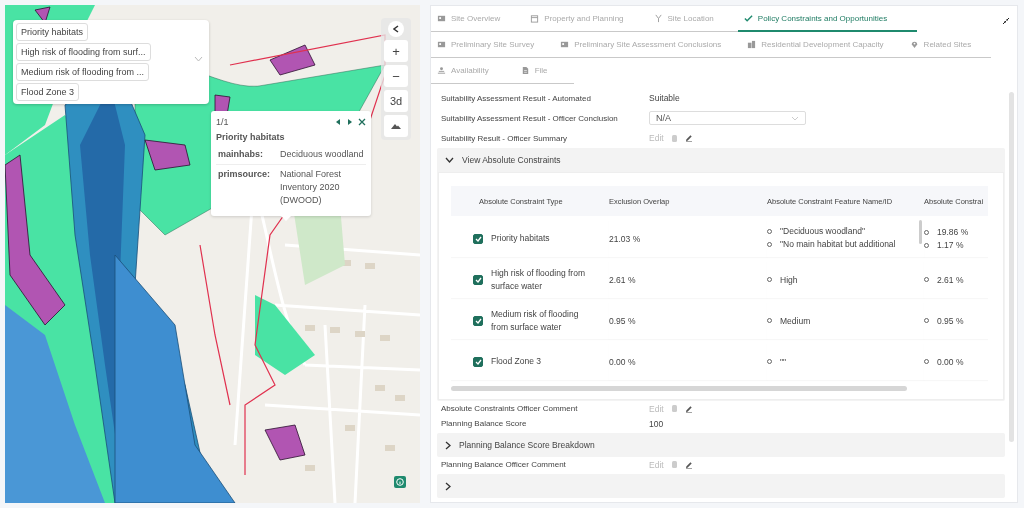  Describe the element at coordinates (223, 122) in the screenshot. I see `feature-counter: 1/1` at that location.